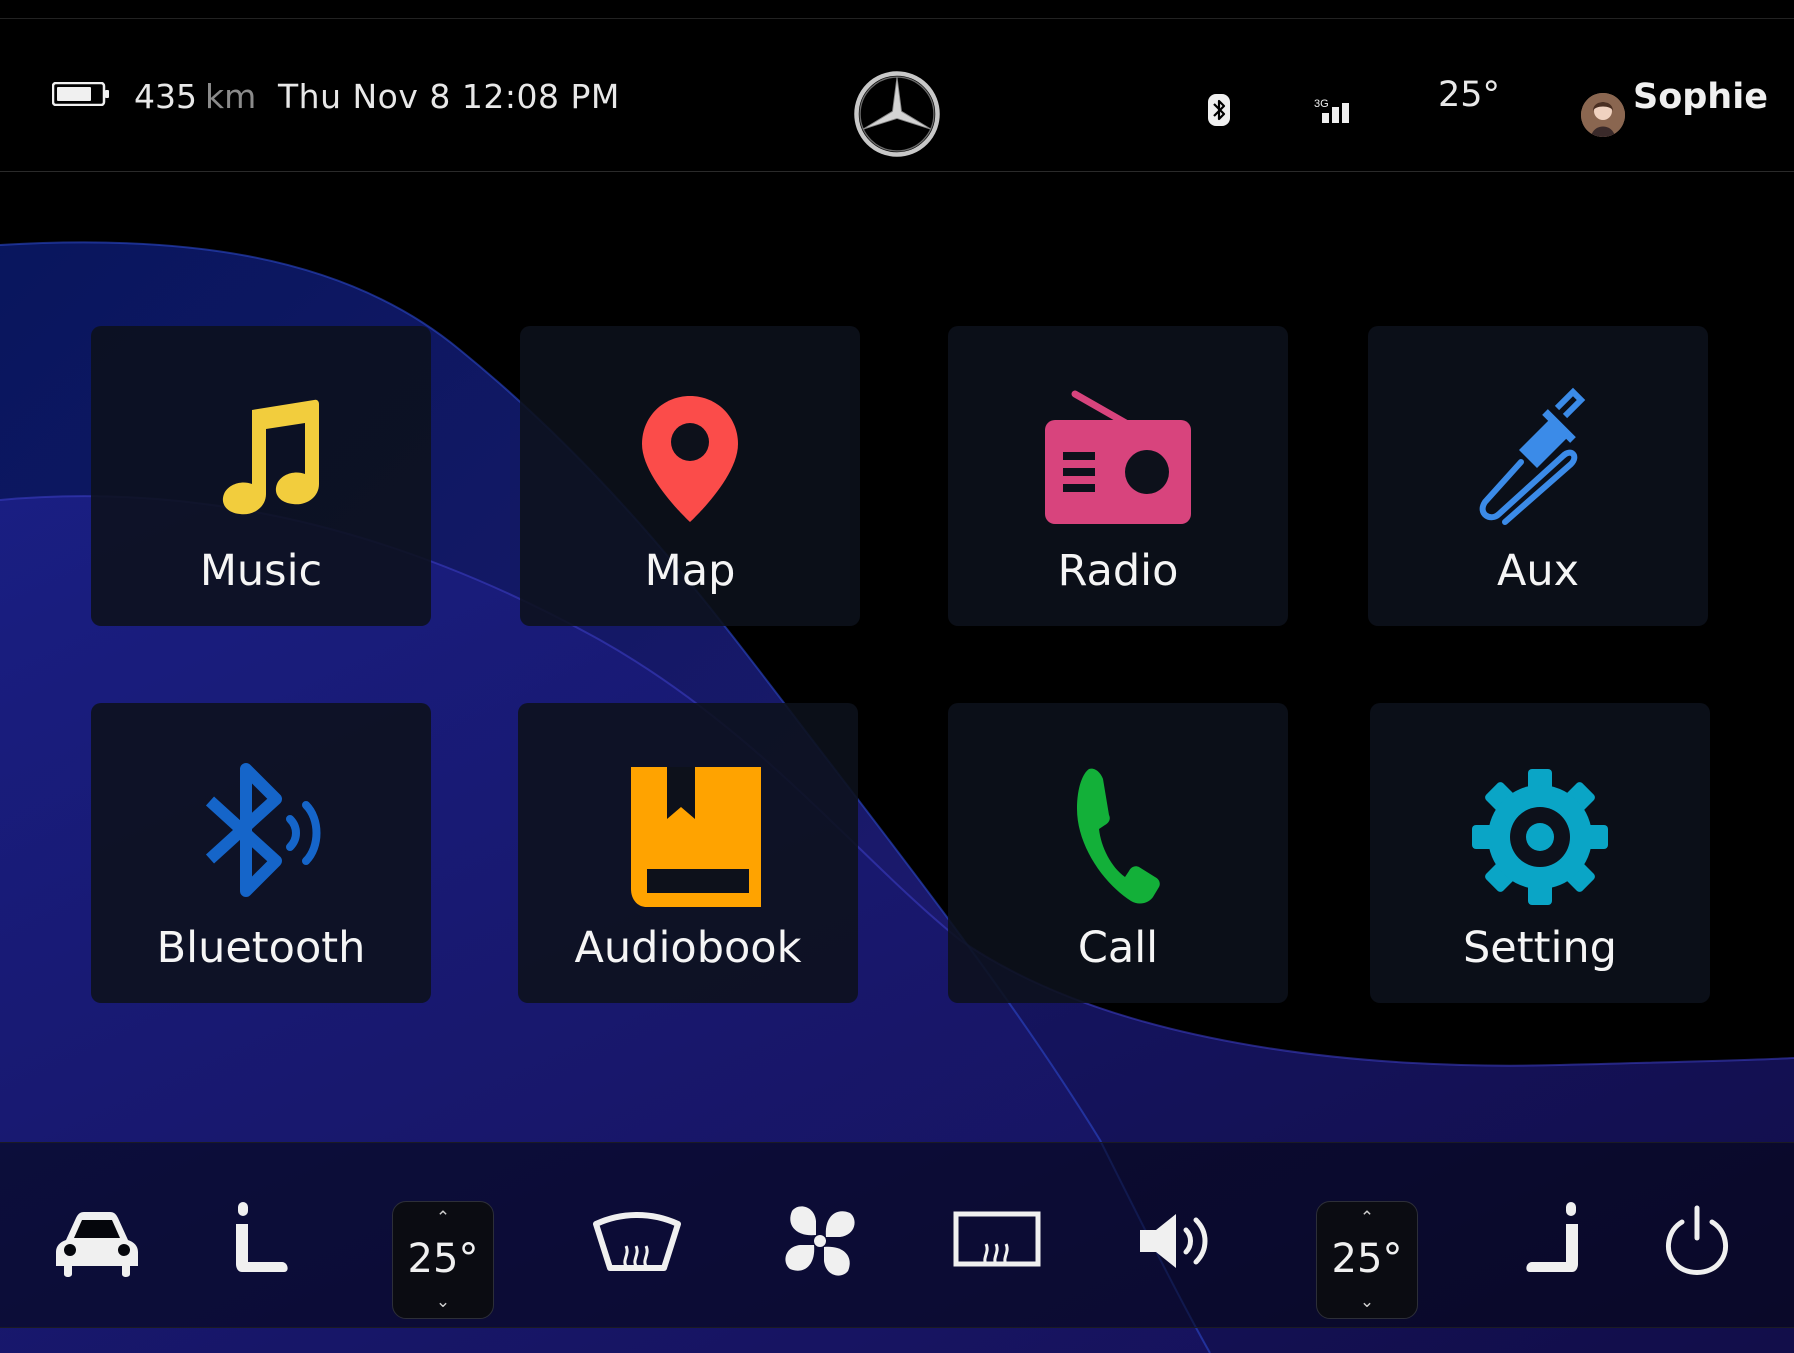  What do you see at coordinates (690, 571) in the screenshot?
I see `app-label: Map` at bounding box center [690, 571].